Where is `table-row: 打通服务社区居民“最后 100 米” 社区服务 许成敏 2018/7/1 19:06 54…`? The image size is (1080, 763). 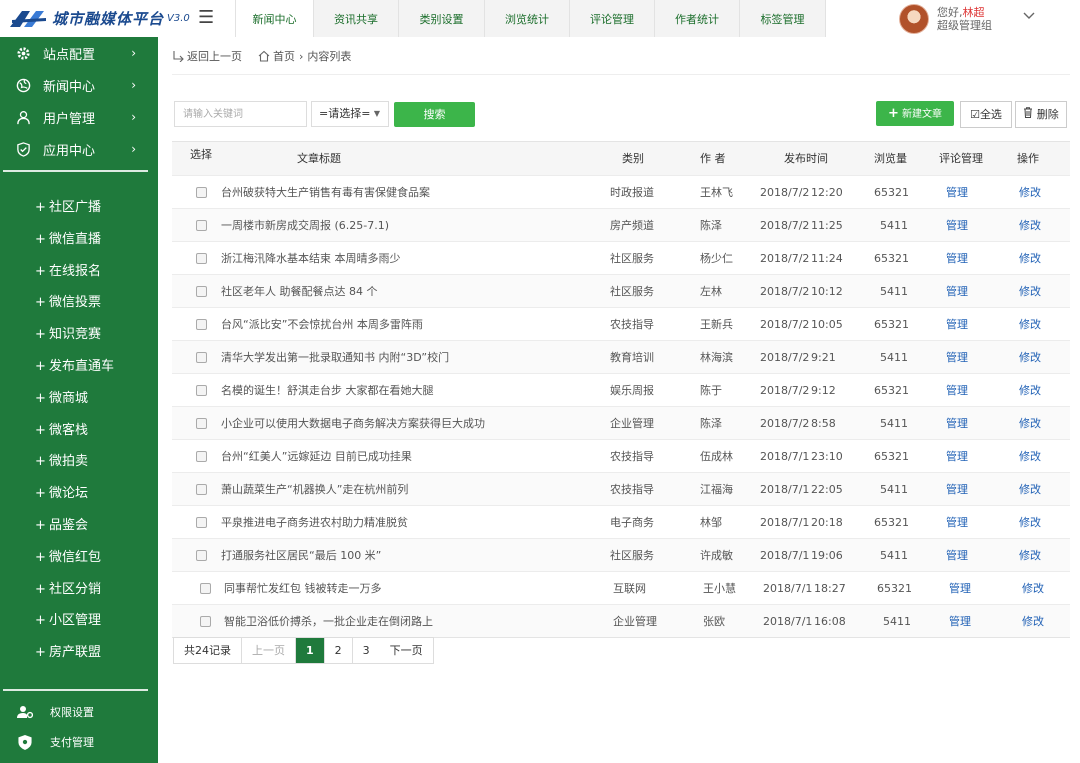
table-row: 打通服务社区居民“最后 100 米” 社区服务 许成敏 2018/7/1 19:06 54… is located at coordinates (621, 554).